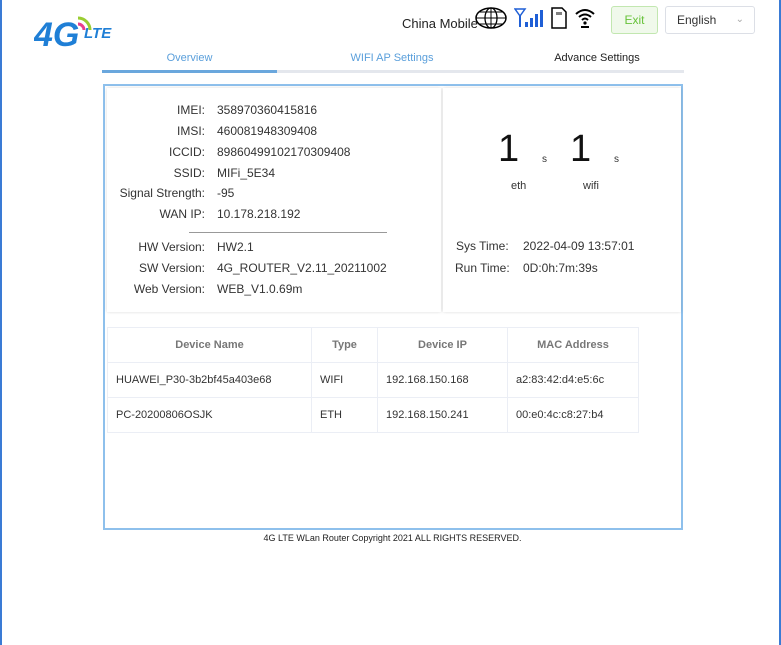 Image resolution: width=781 pixels, height=645 pixels. What do you see at coordinates (162, 193) in the screenshot?
I see `signal-strength-label: Signal Strength:` at bounding box center [162, 193].